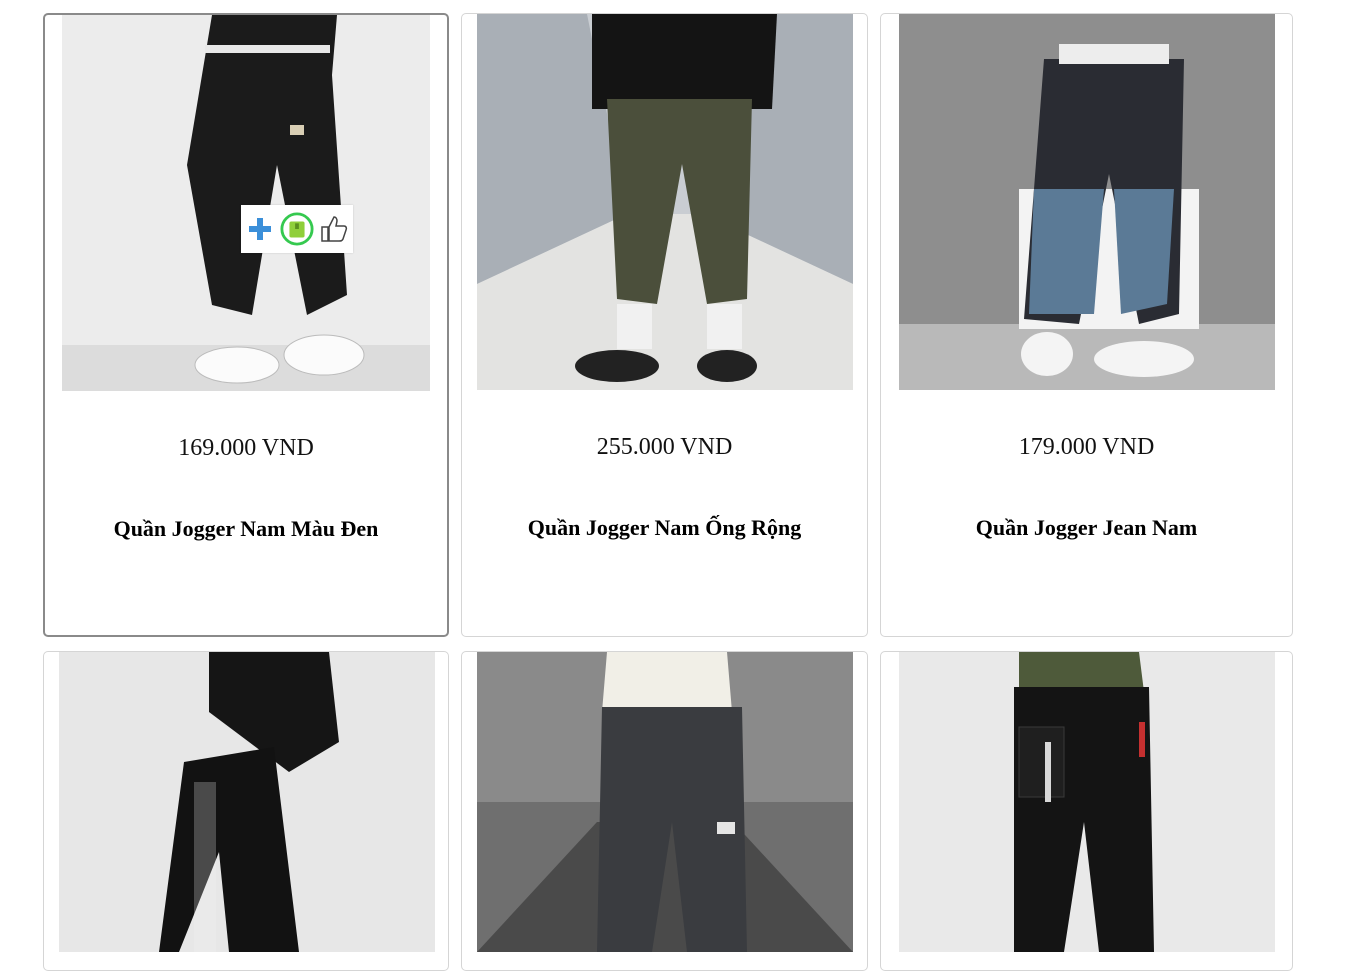 The height and width of the screenshot is (971, 1366). What do you see at coordinates (1086, 528) in the screenshot?
I see `product-name: Quần Jogger Jean Nam` at bounding box center [1086, 528].